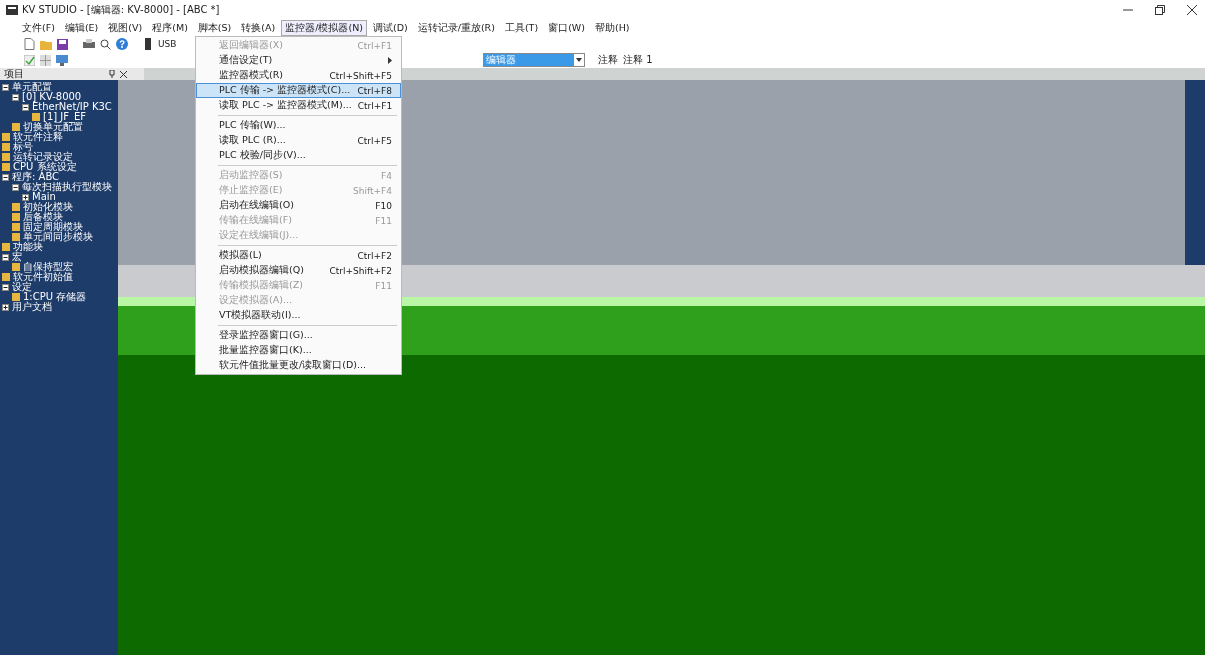 Image resolution: width=1205 pixels, height=655 pixels. I want to click on monitor-icon, so click(62, 60).